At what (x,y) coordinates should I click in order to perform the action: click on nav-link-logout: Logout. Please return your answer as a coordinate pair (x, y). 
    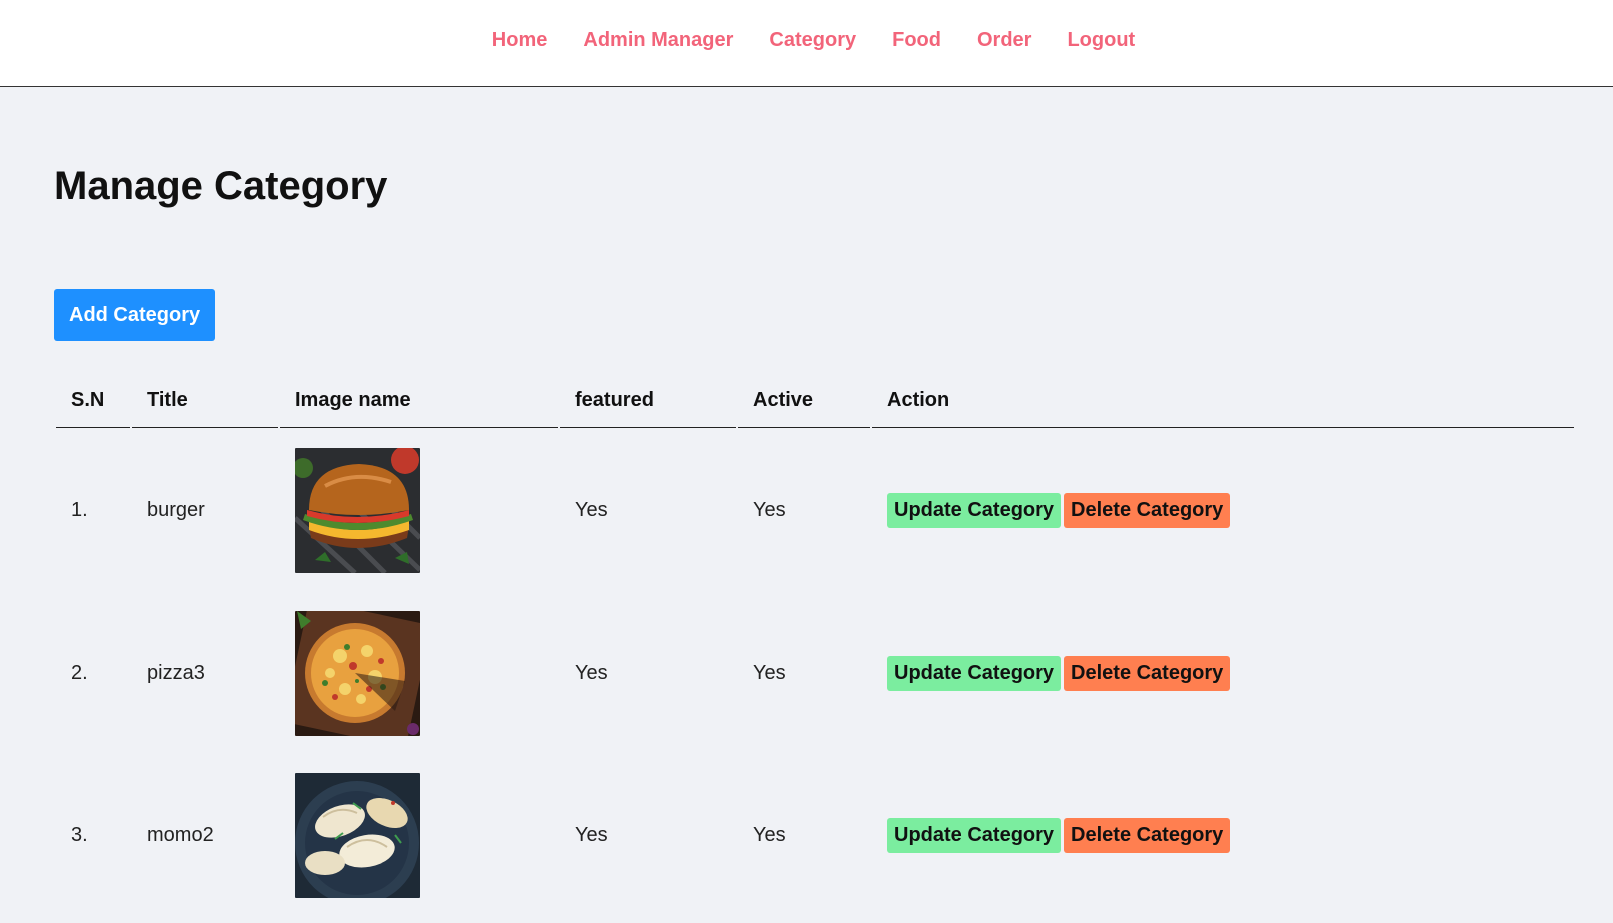
    Looking at the image, I should click on (1101, 40).